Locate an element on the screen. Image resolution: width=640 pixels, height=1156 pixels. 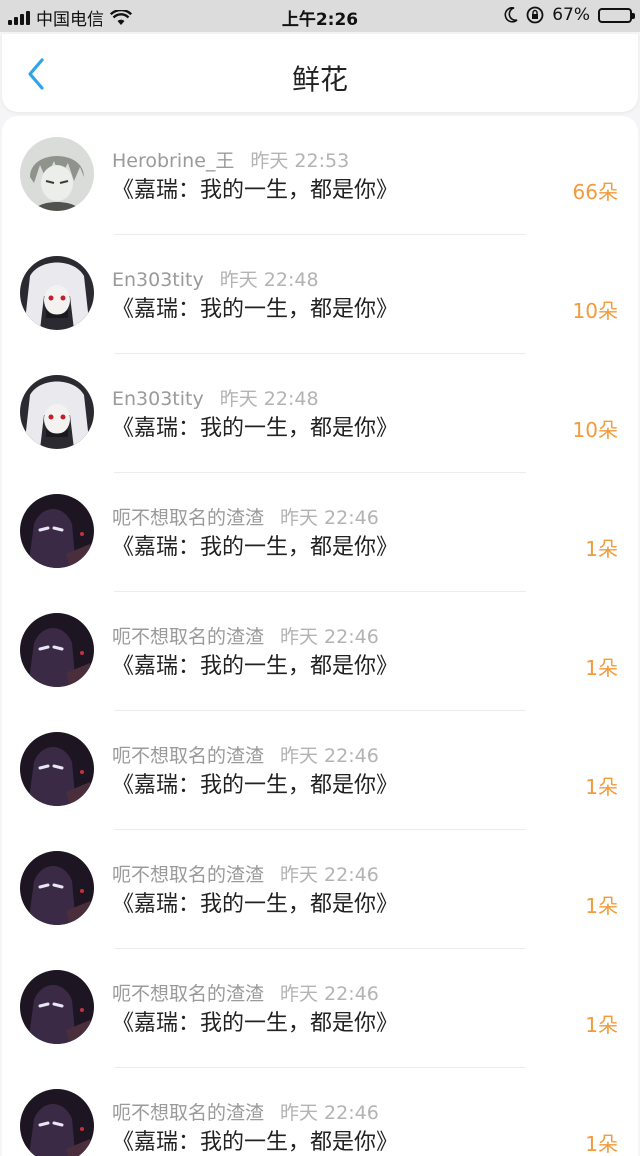
battery-percent: 67% is located at coordinates (571, 15).